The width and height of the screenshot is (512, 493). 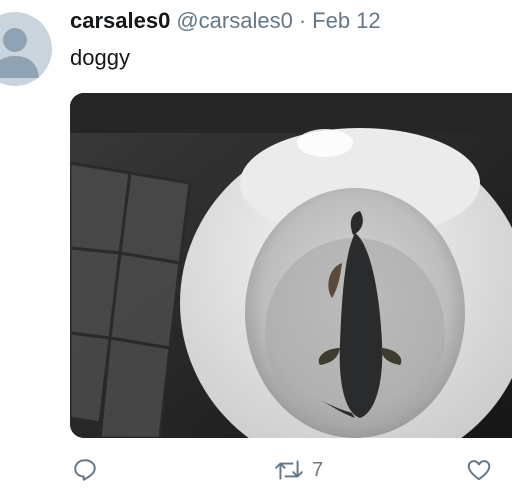 I want to click on like-button, so click(x=479, y=470).